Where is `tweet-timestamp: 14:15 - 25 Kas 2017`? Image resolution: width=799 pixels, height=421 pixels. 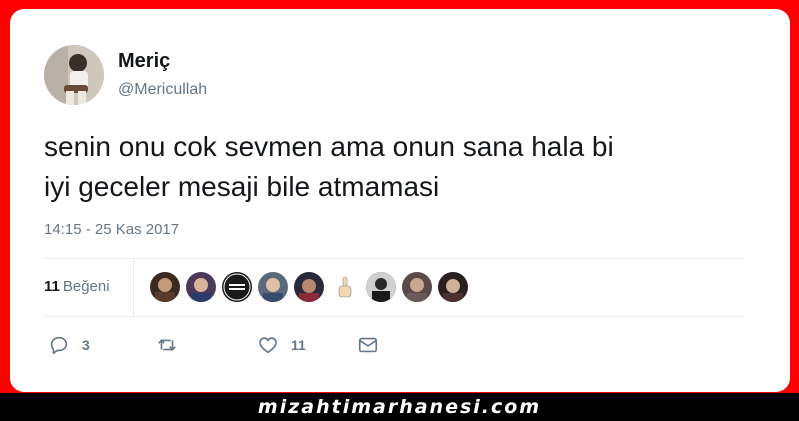 tweet-timestamp: 14:15 - 25 Kas 2017 is located at coordinates (111, 229).